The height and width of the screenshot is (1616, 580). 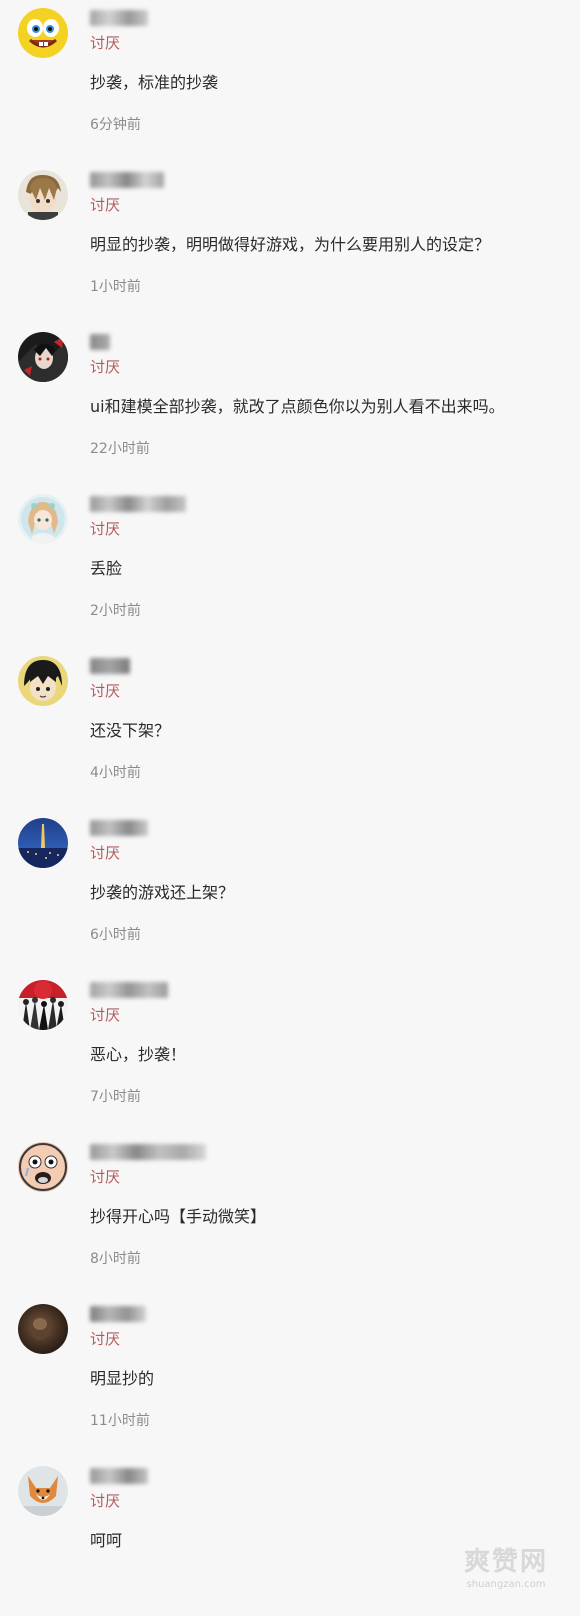 What do you see at coordinates (43, 357) in the screenshot?
I see `dark-anime-avatar` at bounding box center [43, 357].